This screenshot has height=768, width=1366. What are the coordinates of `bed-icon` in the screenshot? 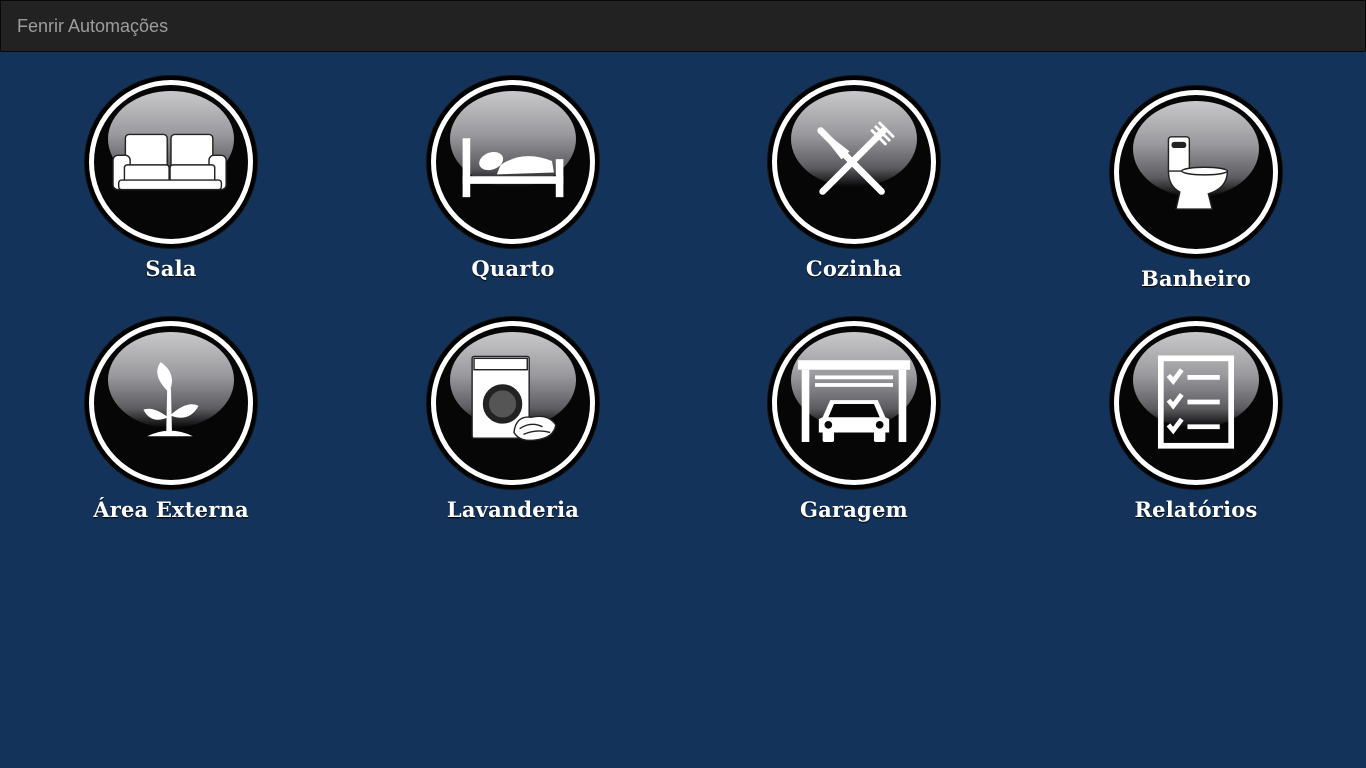 It's located at (513, 168).